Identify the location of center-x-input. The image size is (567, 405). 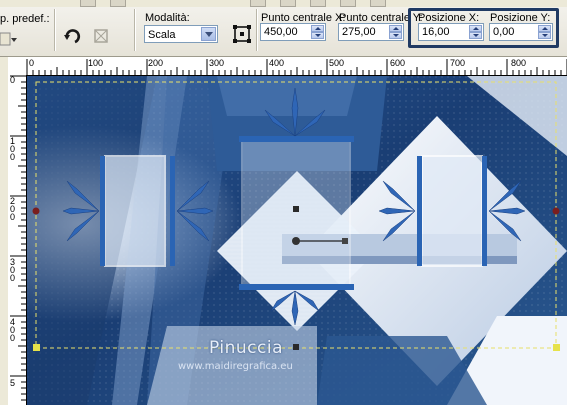
(286, 32).